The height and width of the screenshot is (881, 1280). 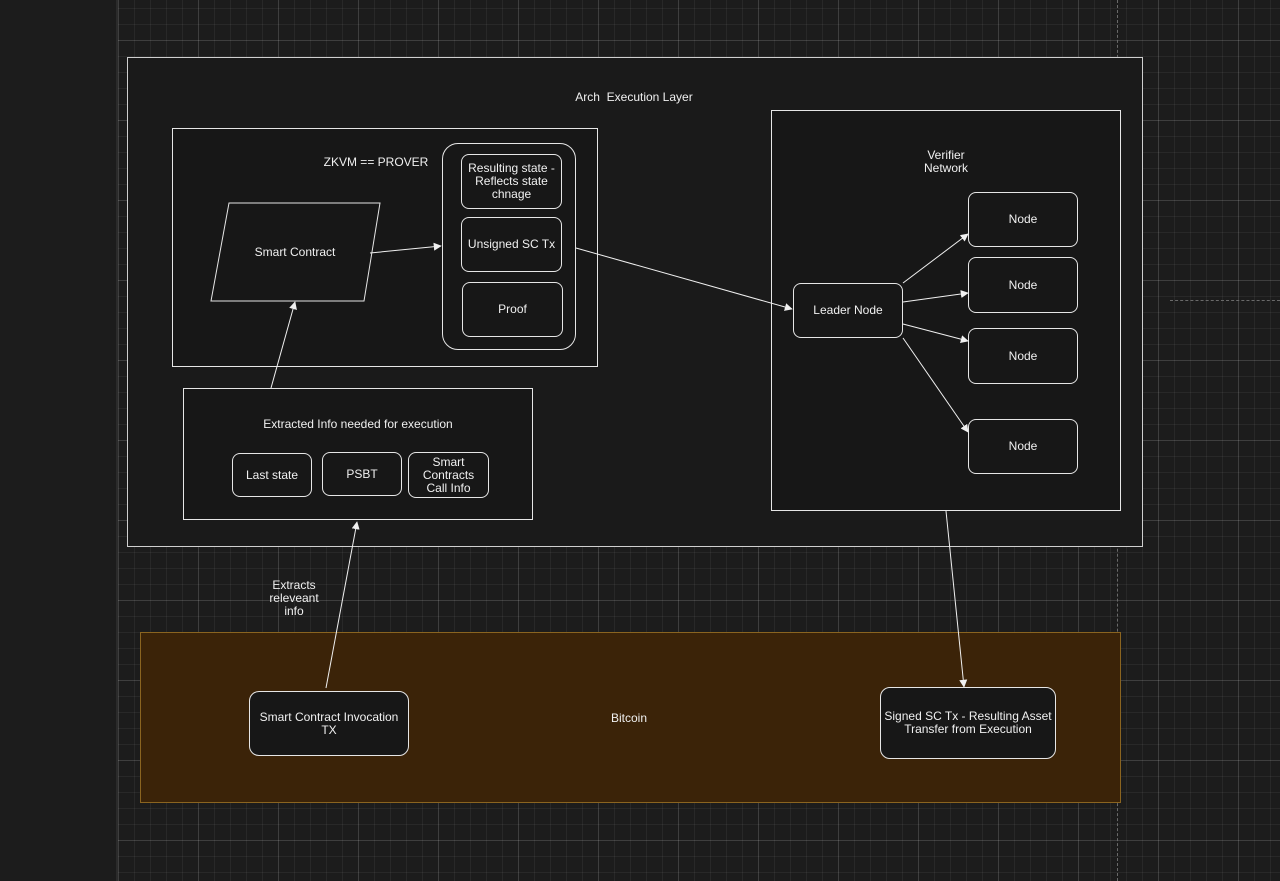 I want to click on arrow-invocation-to-extracted, so click(x=342, y=605).